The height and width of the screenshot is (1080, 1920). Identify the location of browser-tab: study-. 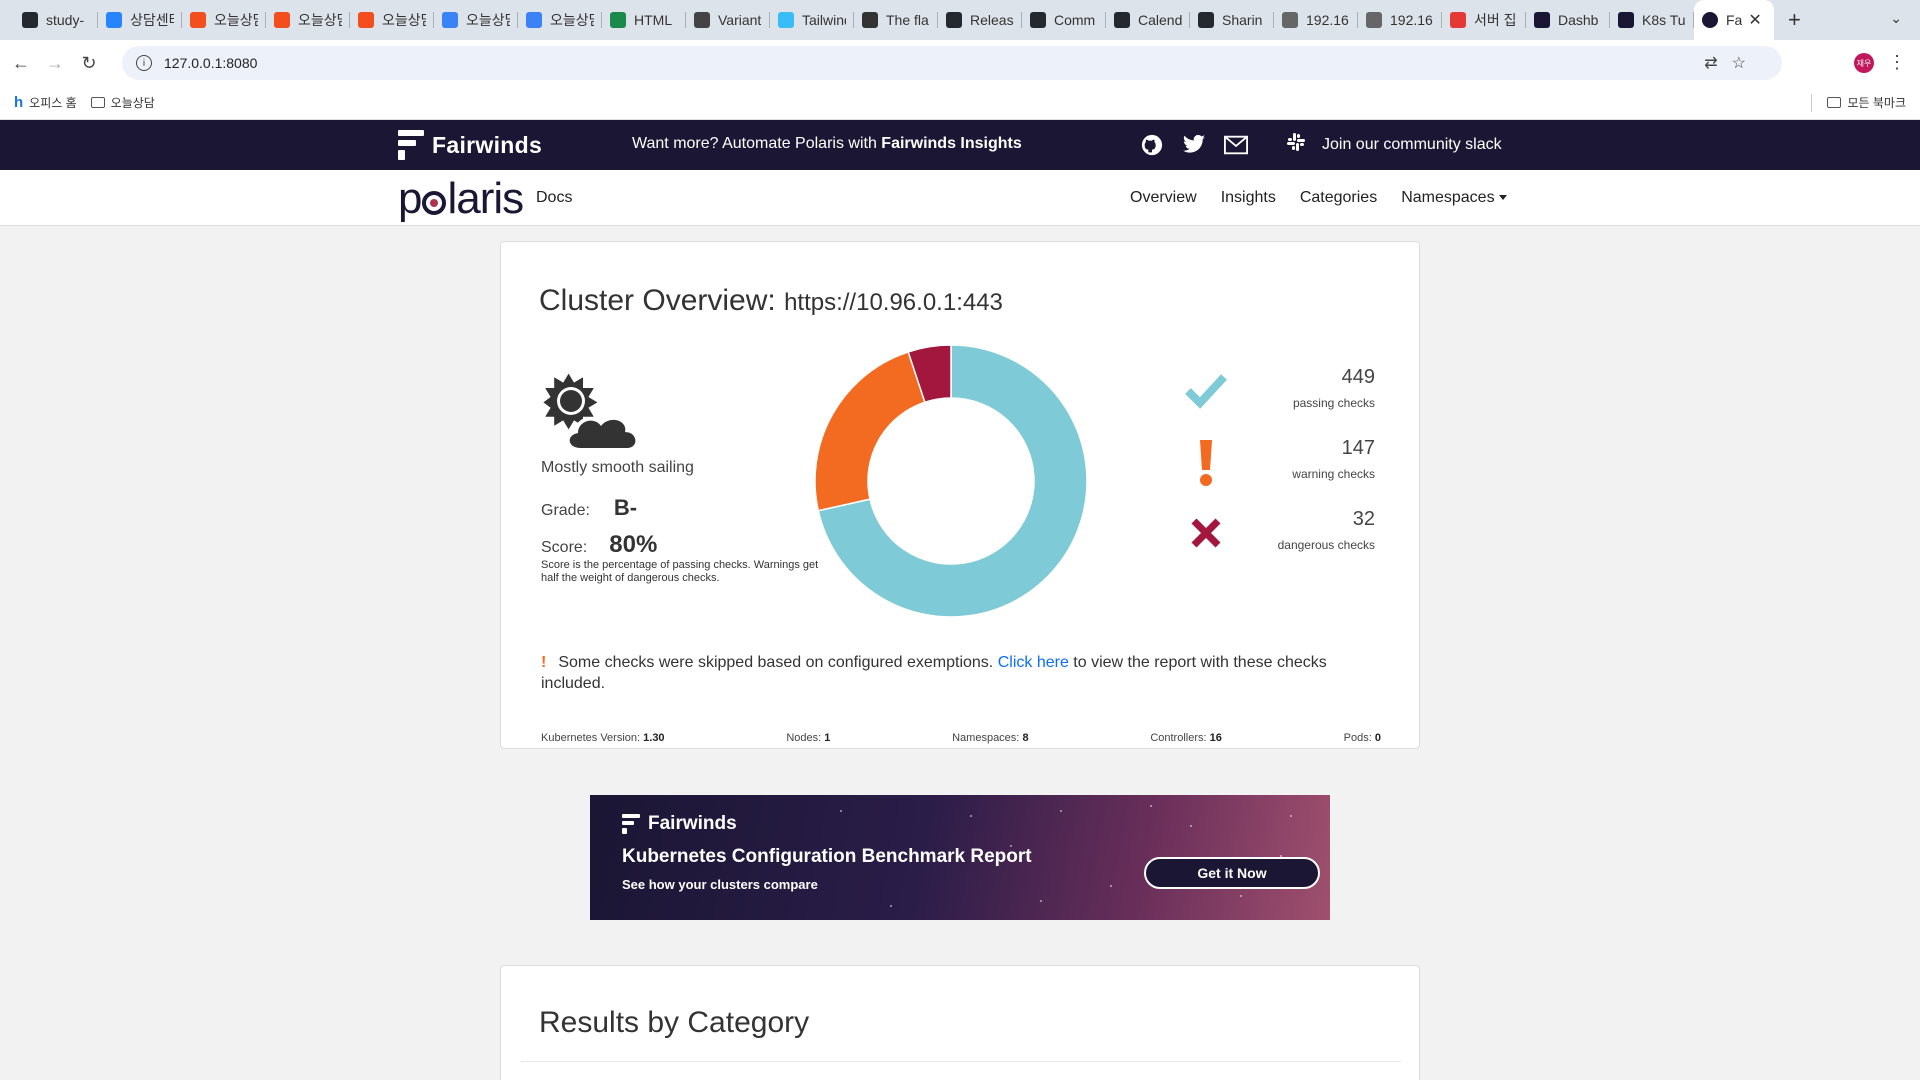
(56, 20).